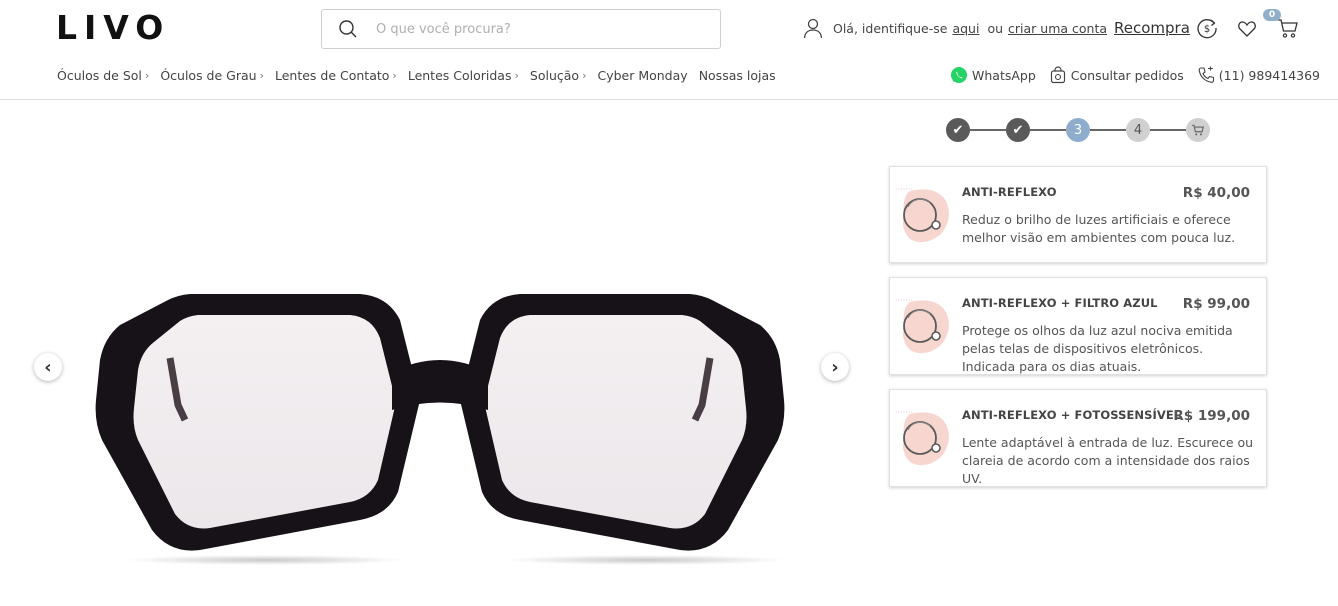 The image size is (1338, 606). What do you see at coordinates (813, 28) in the screenshot?
I see `user-icon` at bounding box center [813, 28].